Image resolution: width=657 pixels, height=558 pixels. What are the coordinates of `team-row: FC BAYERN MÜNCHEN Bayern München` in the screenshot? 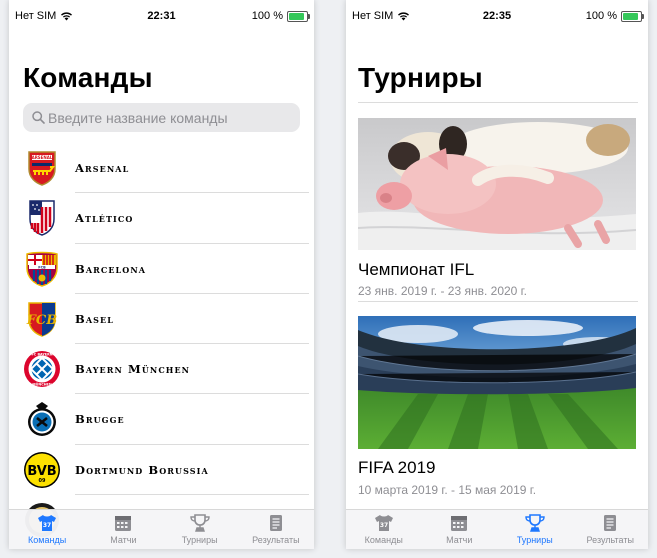 It's located at (161, 369).